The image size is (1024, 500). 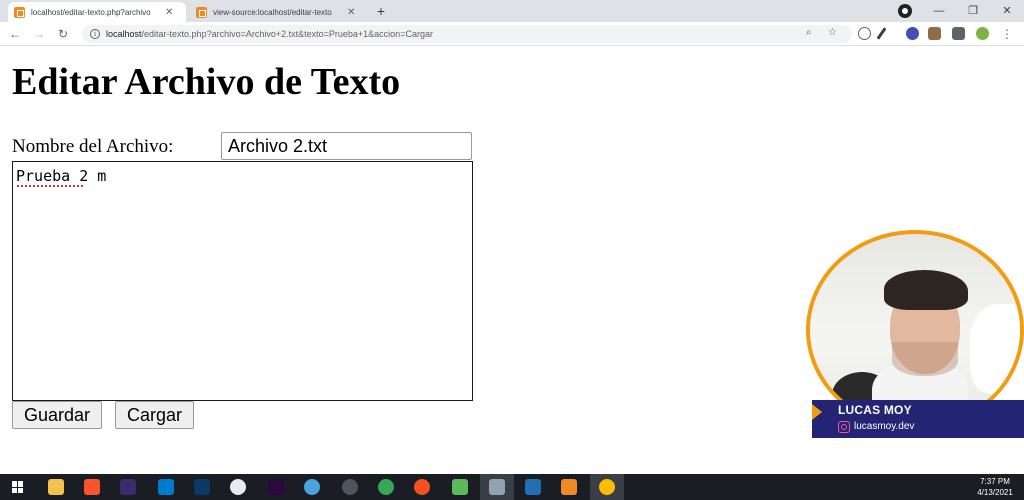 What do you see at coordinates (809, 32) in the screenshot?
I see `zoom-icon: ⌕` at bounding box center [809, 32].